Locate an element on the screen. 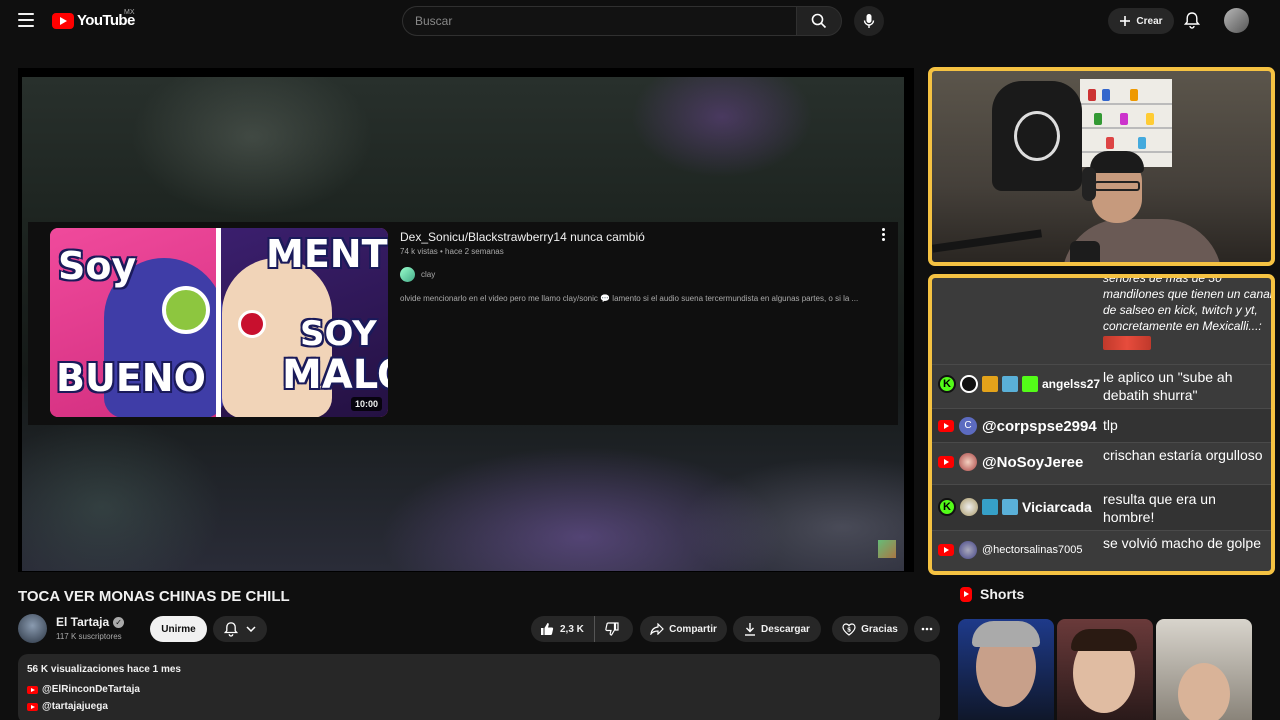  crown-badge-icon is located at coordinates (990, 384).